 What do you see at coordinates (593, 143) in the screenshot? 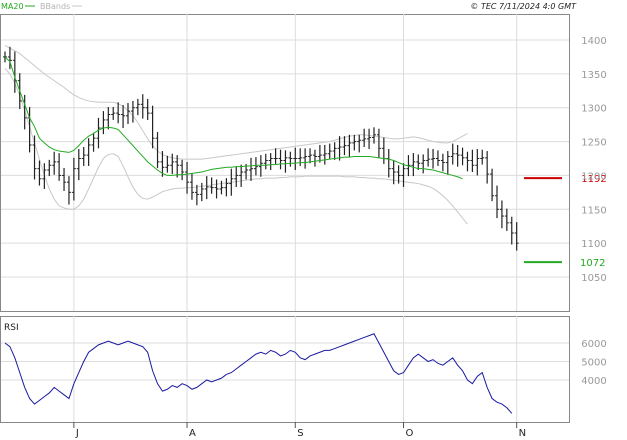
I see `price-tick-label: 1250` at bounding box center [593, 143].